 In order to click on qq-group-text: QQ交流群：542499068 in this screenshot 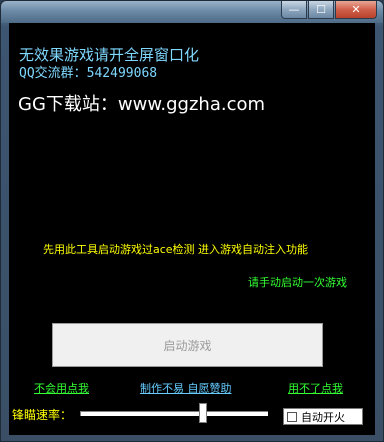, I will do `click(88, 73)`.